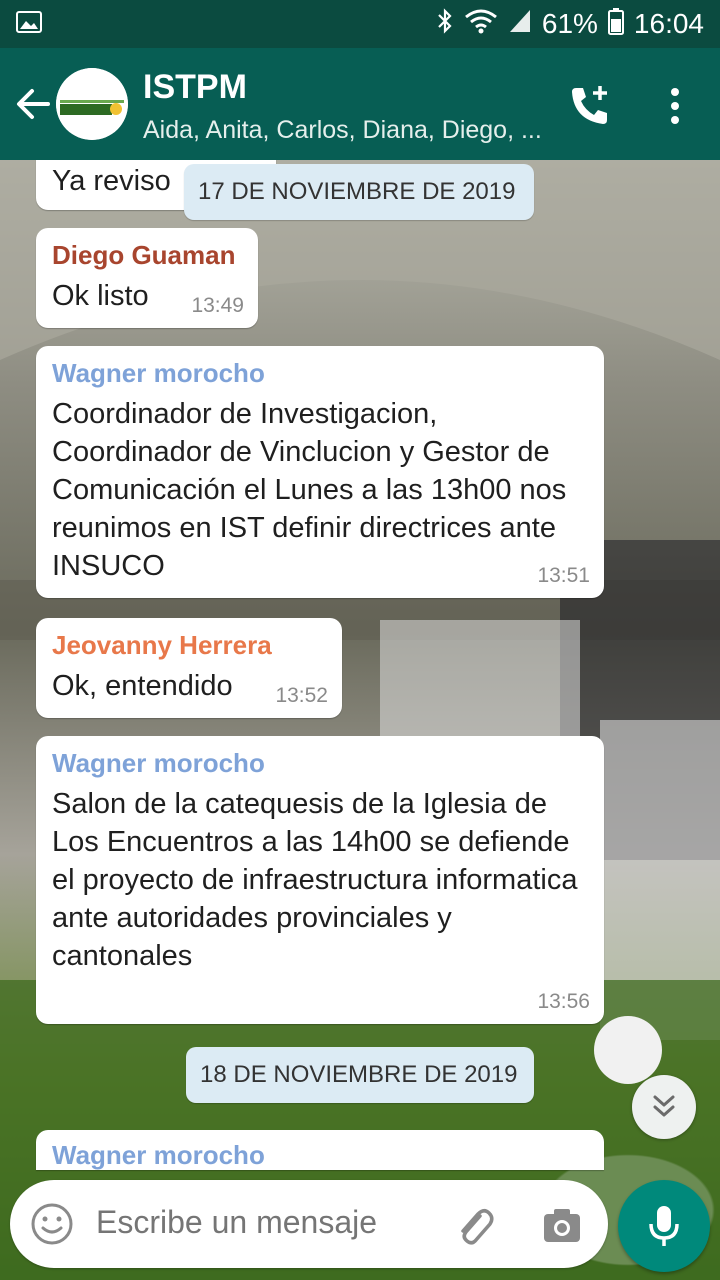  I want to click on attach-button, so click(474, 1226).